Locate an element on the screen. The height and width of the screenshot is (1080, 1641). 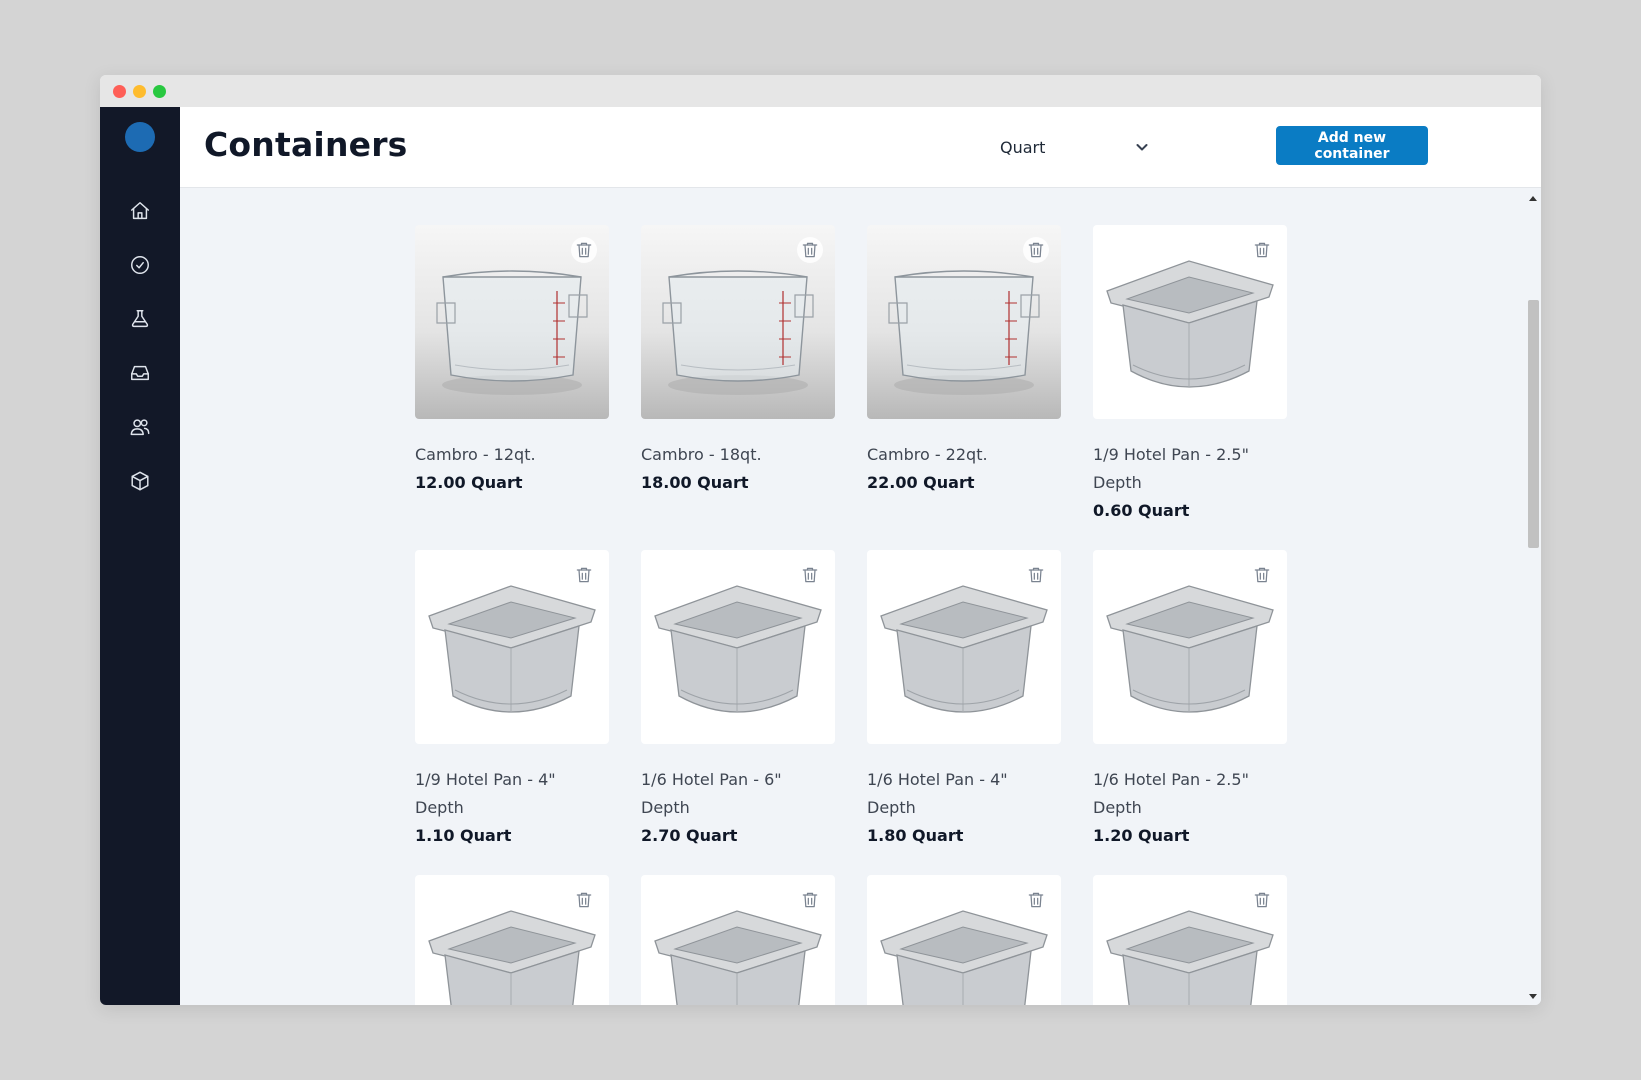
home-icon is located at coordinates (140, 211).